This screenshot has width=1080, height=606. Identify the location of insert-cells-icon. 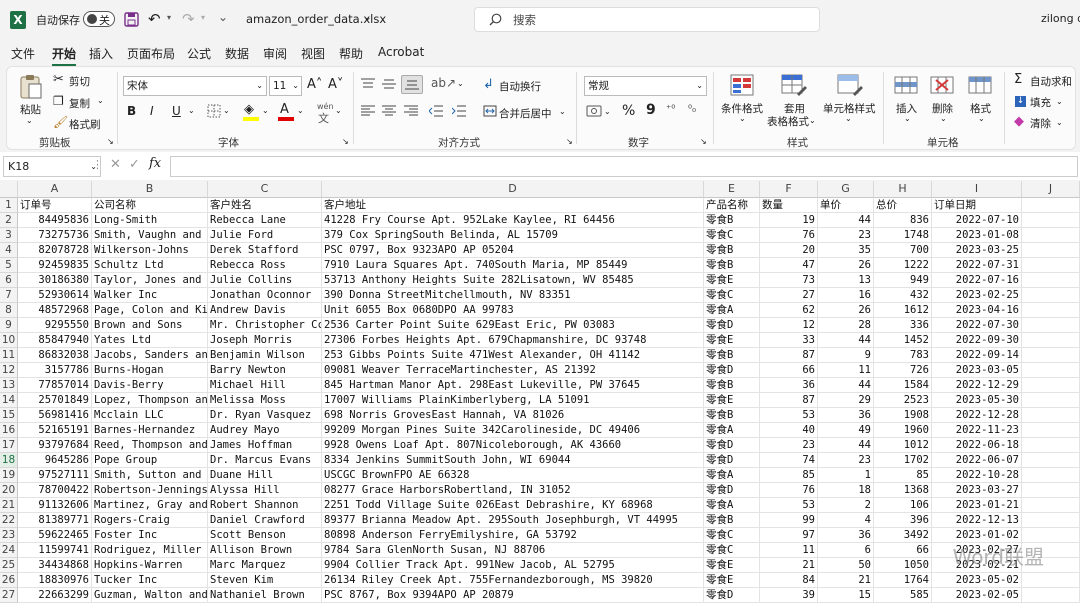
(907, 85).